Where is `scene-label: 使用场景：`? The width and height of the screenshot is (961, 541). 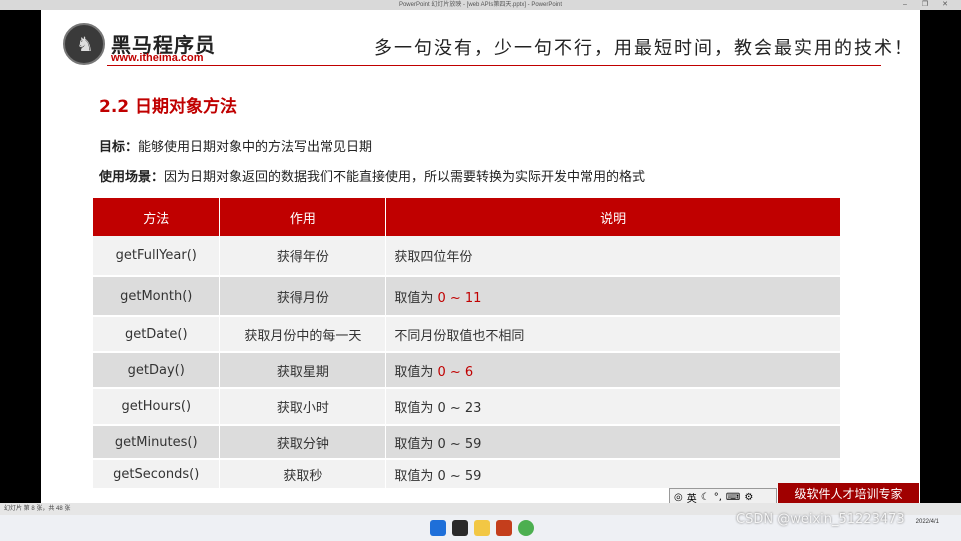
scene-label: 使用场景： is located at coordinates (132, 177).